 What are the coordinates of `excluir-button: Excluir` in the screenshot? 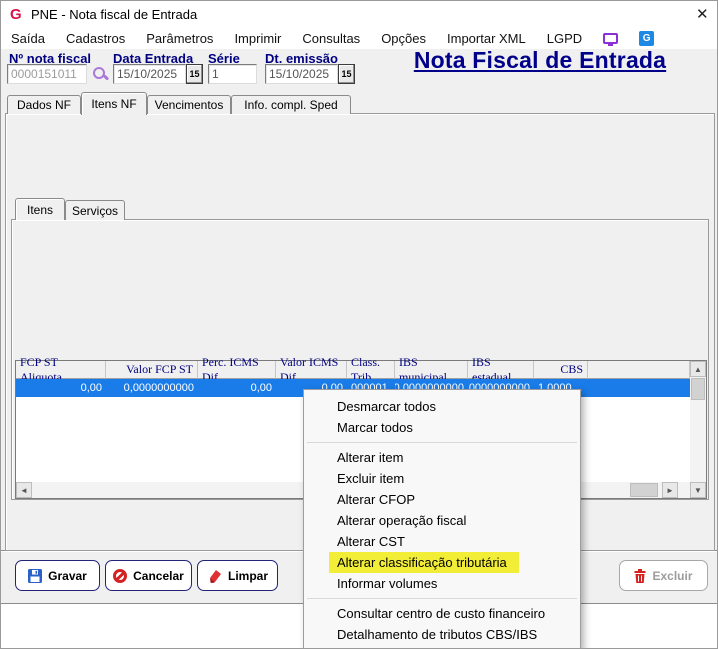 It's located at (663, 575).